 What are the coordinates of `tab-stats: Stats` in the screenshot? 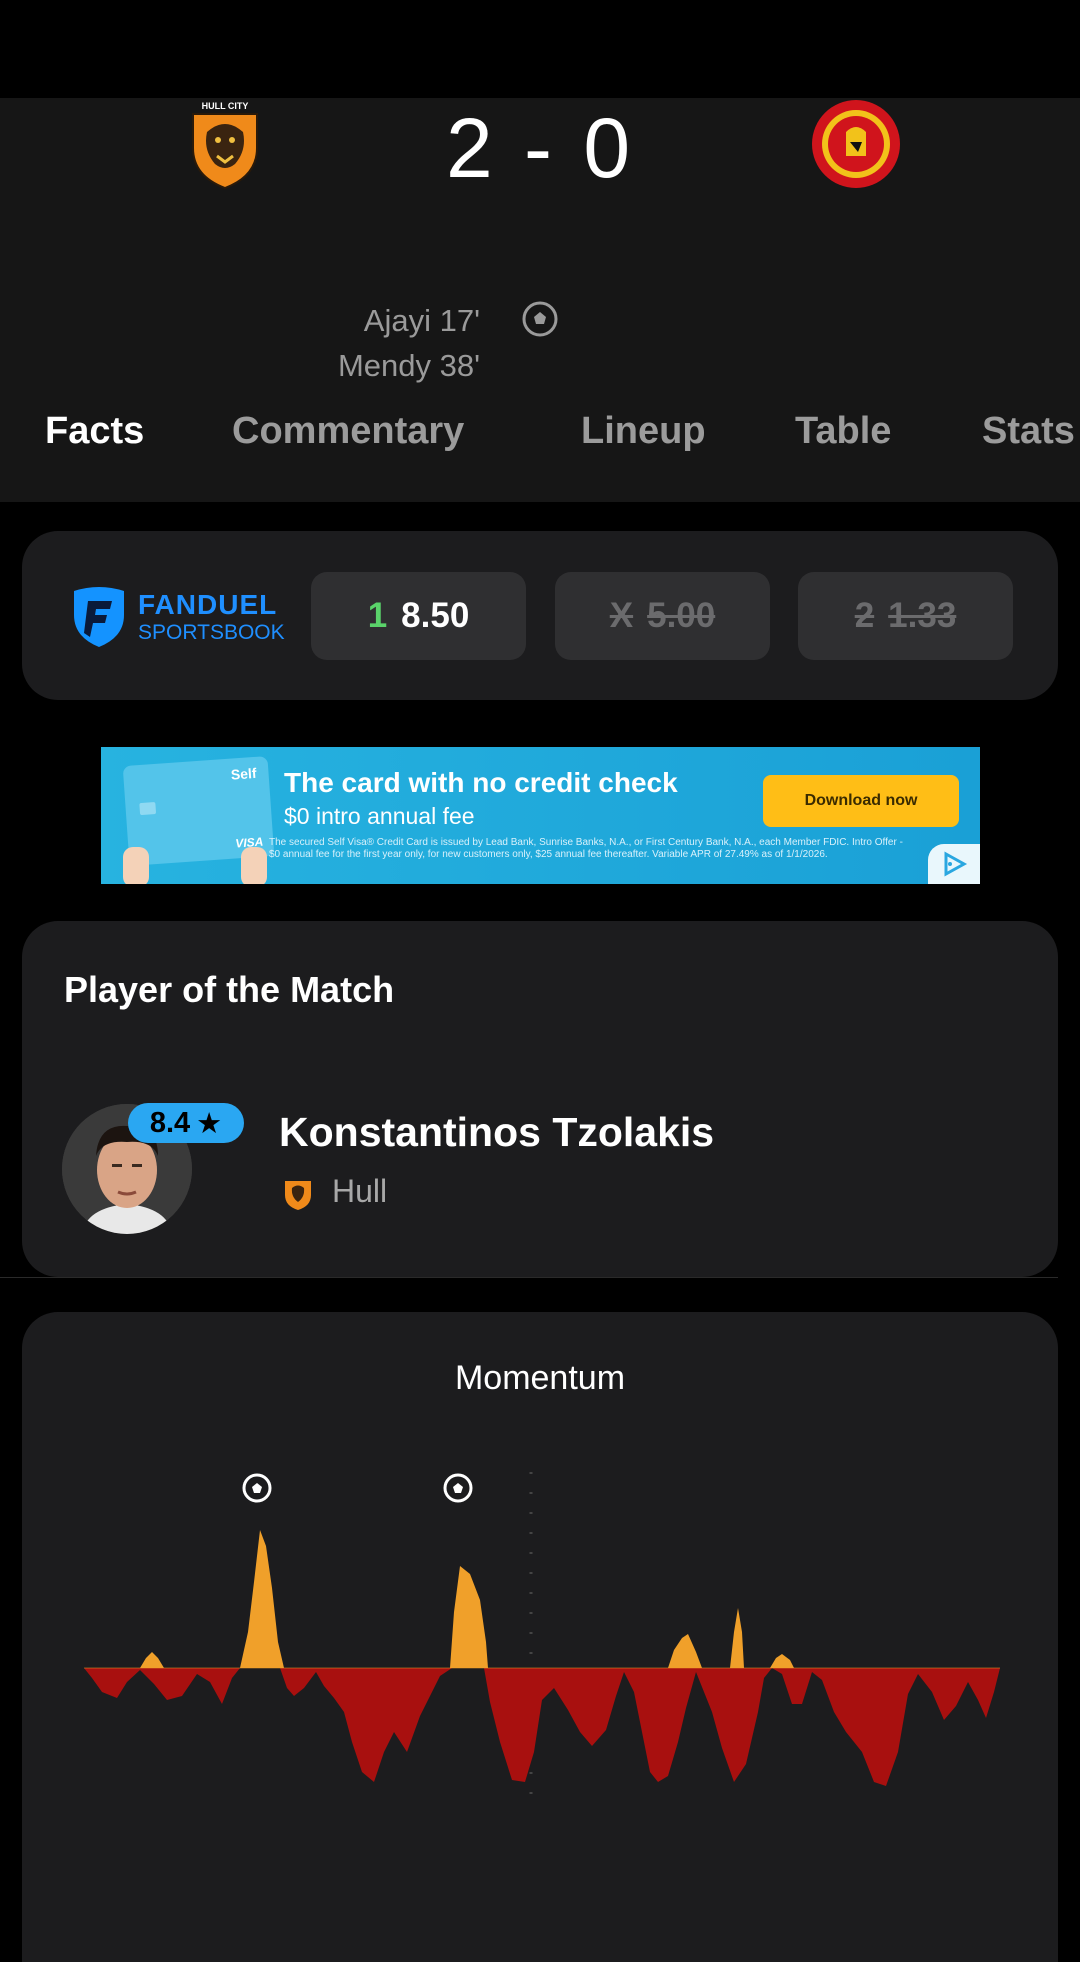 It's located at (1028, 431).